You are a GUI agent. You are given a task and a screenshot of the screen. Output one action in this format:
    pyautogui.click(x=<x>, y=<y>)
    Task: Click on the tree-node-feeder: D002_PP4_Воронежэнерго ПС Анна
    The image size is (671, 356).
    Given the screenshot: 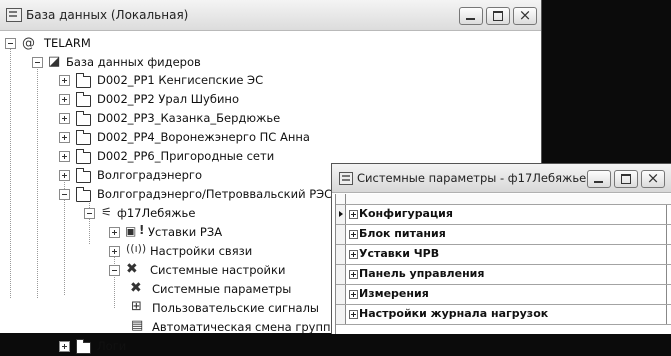 What is the action you would take?
    pyautogui.click(x=165, y=137)
    